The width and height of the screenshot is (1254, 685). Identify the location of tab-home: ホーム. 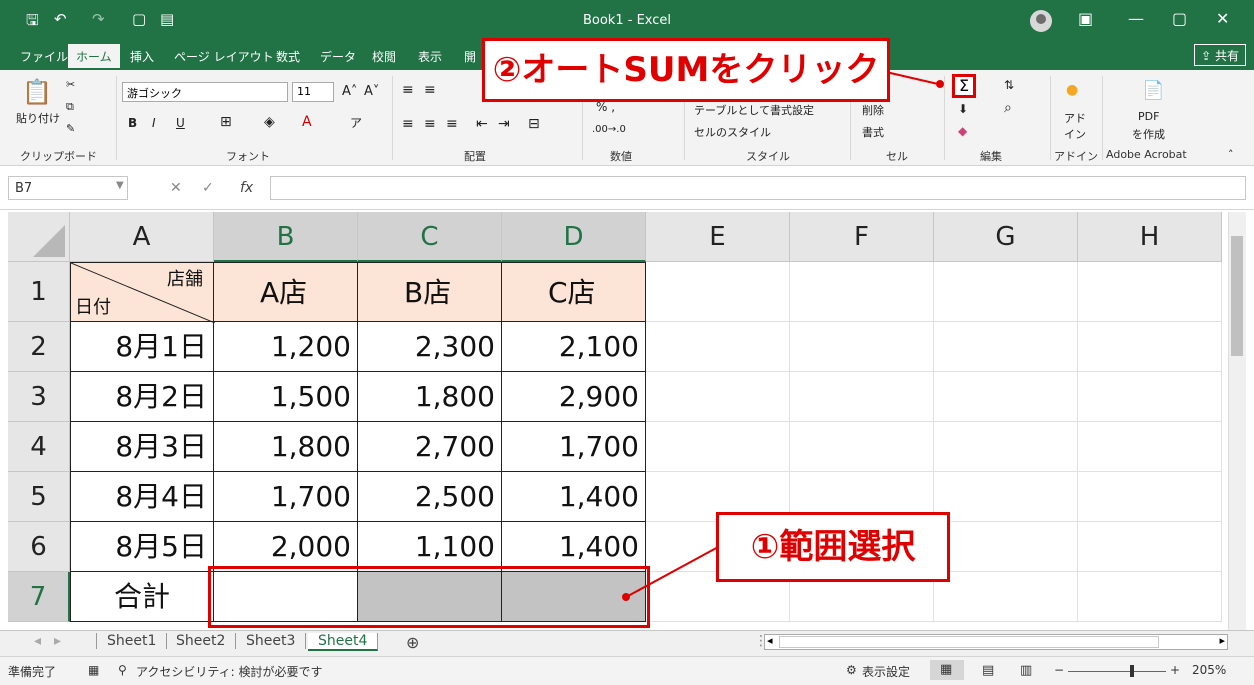
(94, 57).